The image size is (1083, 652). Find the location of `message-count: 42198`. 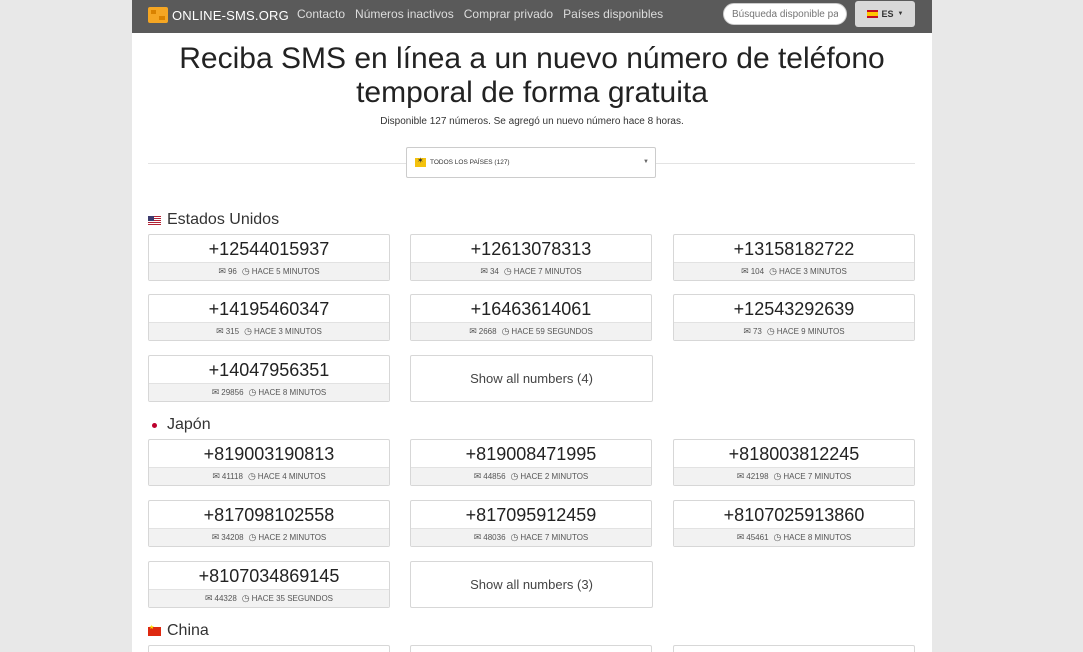

message-count: 42198 is located at coordinates (757, 476).